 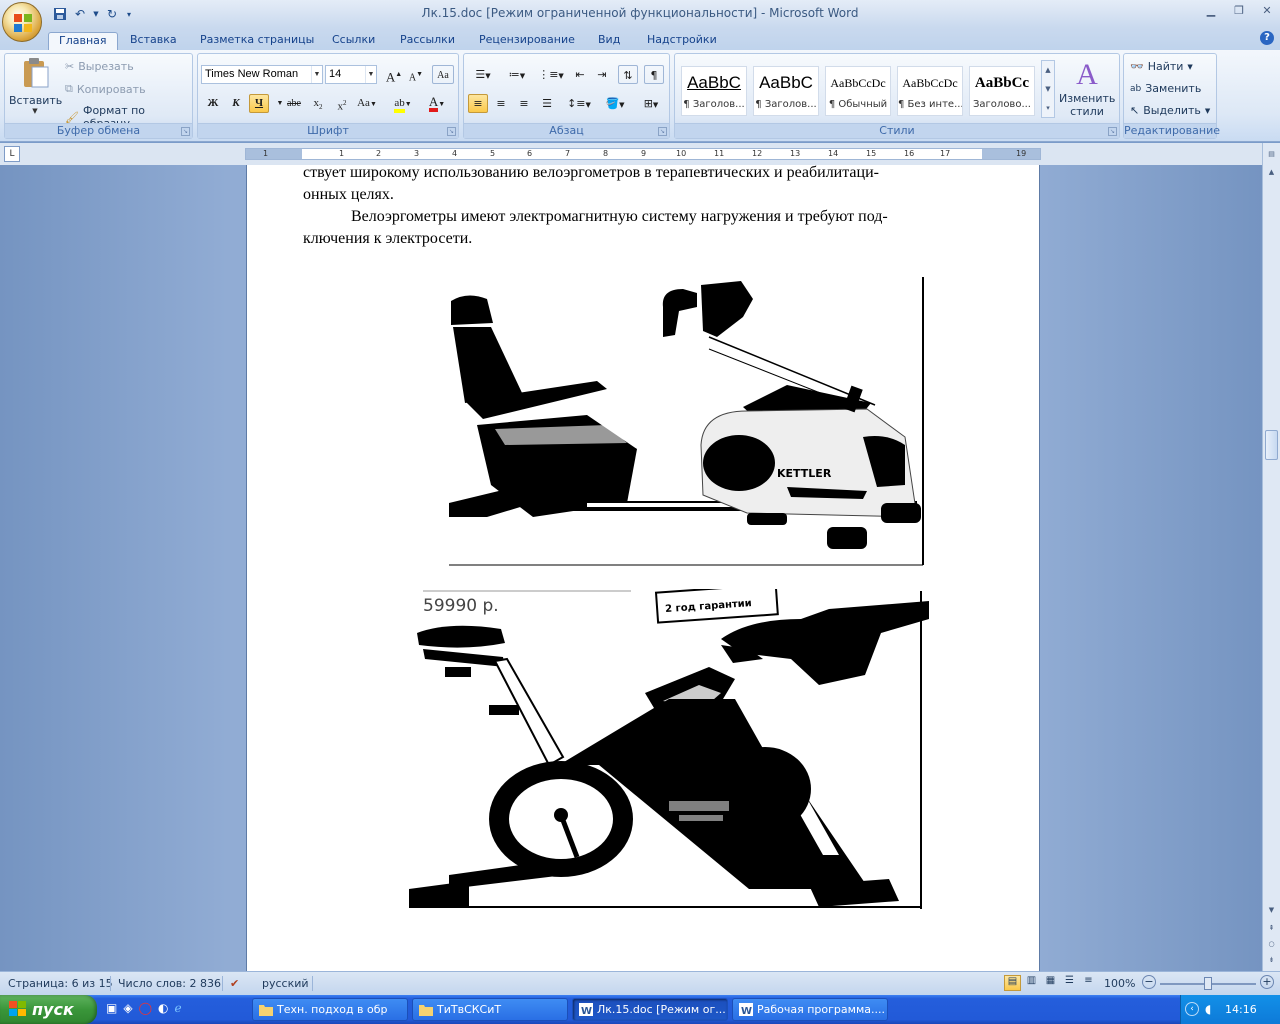 What do you see at coordinates (60, 983) in the screenshot?
I see `page-indicator: Страница: 6 из 15` at bounding box center [60, 983].